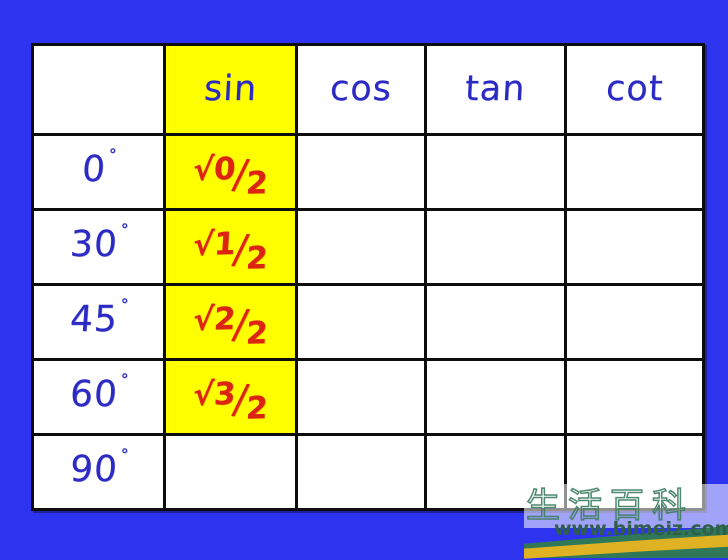 The image size is (728, 560). I want to click on sin-fraction: √0/2, so click(231, 176).